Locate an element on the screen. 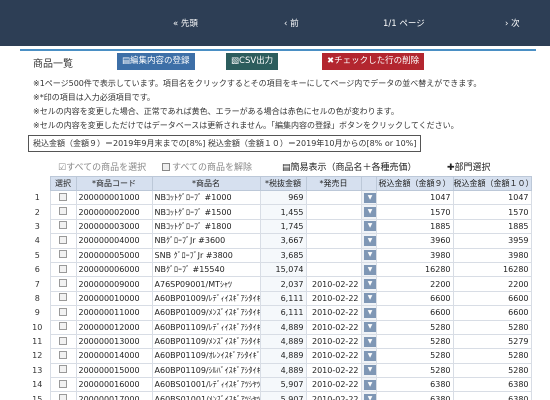 The image size is (550, 400). product-name-cell: NBｺｯﾄｸﾞﾛｰﾌﾞ #1500 is located at coordinates (206, 212).